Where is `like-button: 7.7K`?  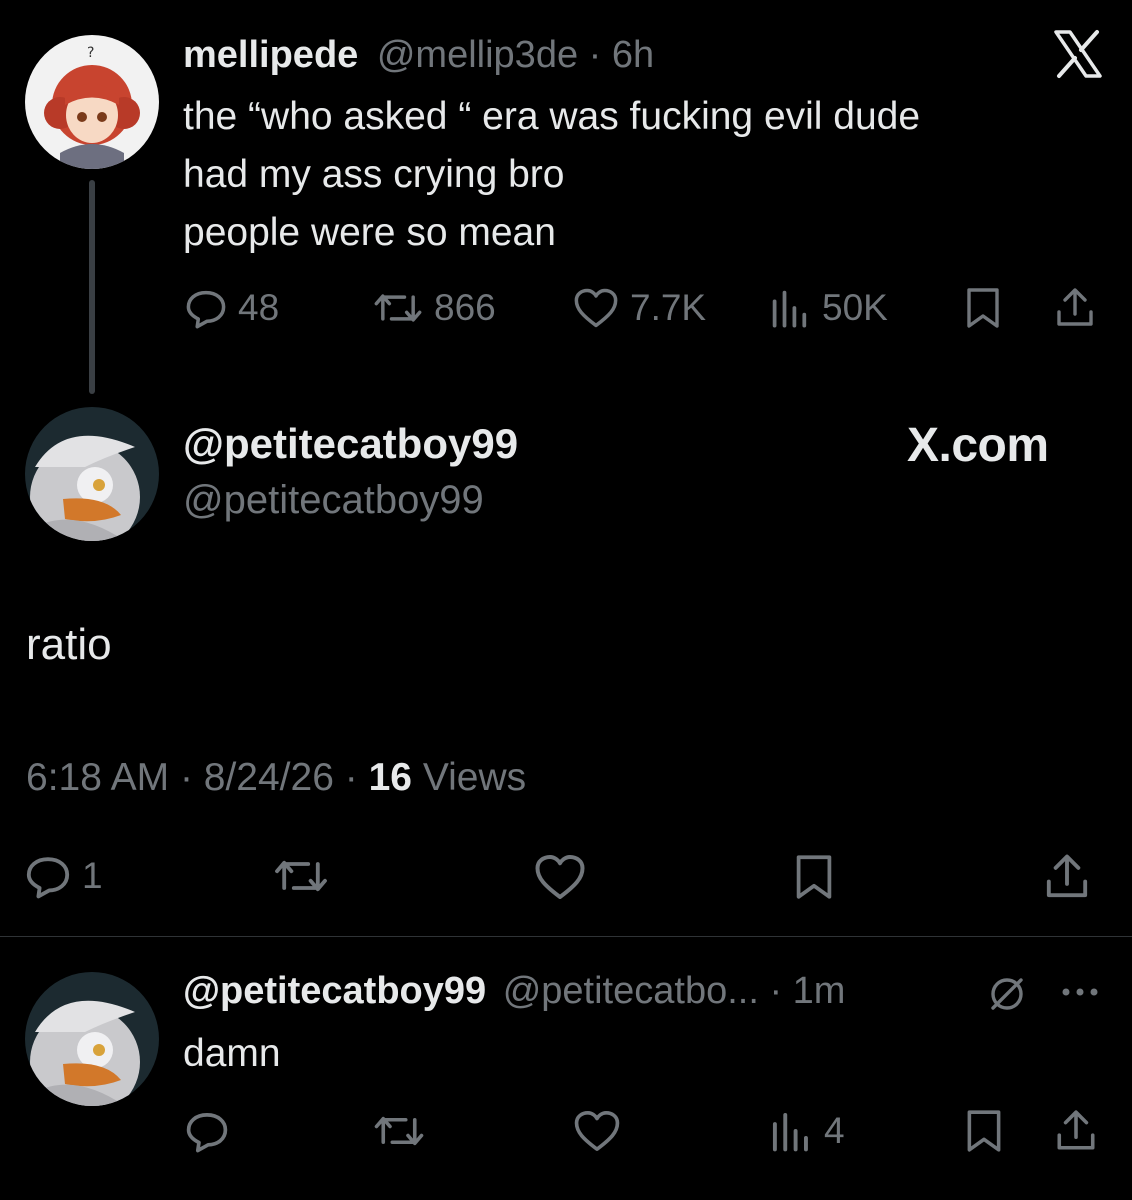 like-button: 7.7K is located at coordinates (639, 308).